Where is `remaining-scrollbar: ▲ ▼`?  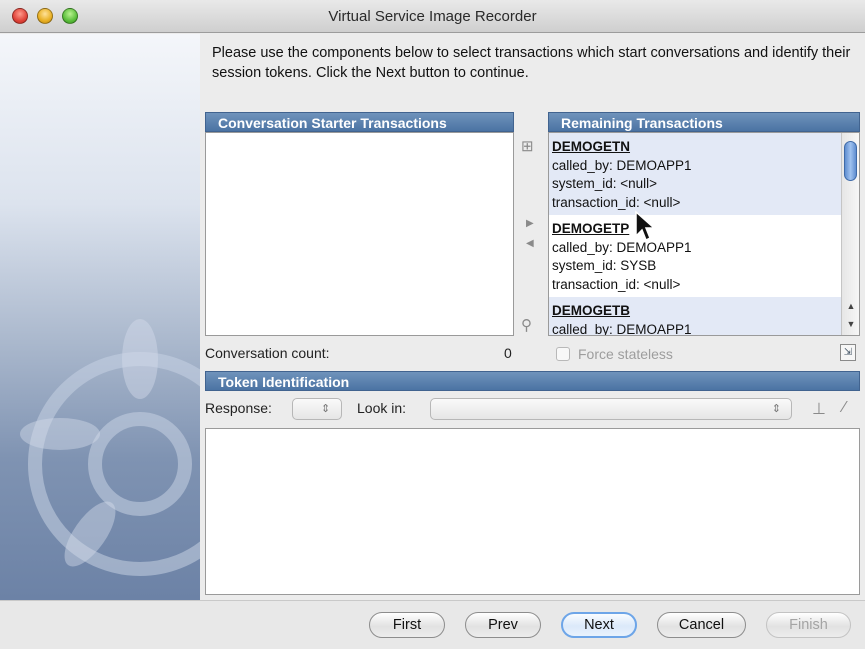
remaining-scrollbar: ▲ ▼ is located at coordinates (850, 234).